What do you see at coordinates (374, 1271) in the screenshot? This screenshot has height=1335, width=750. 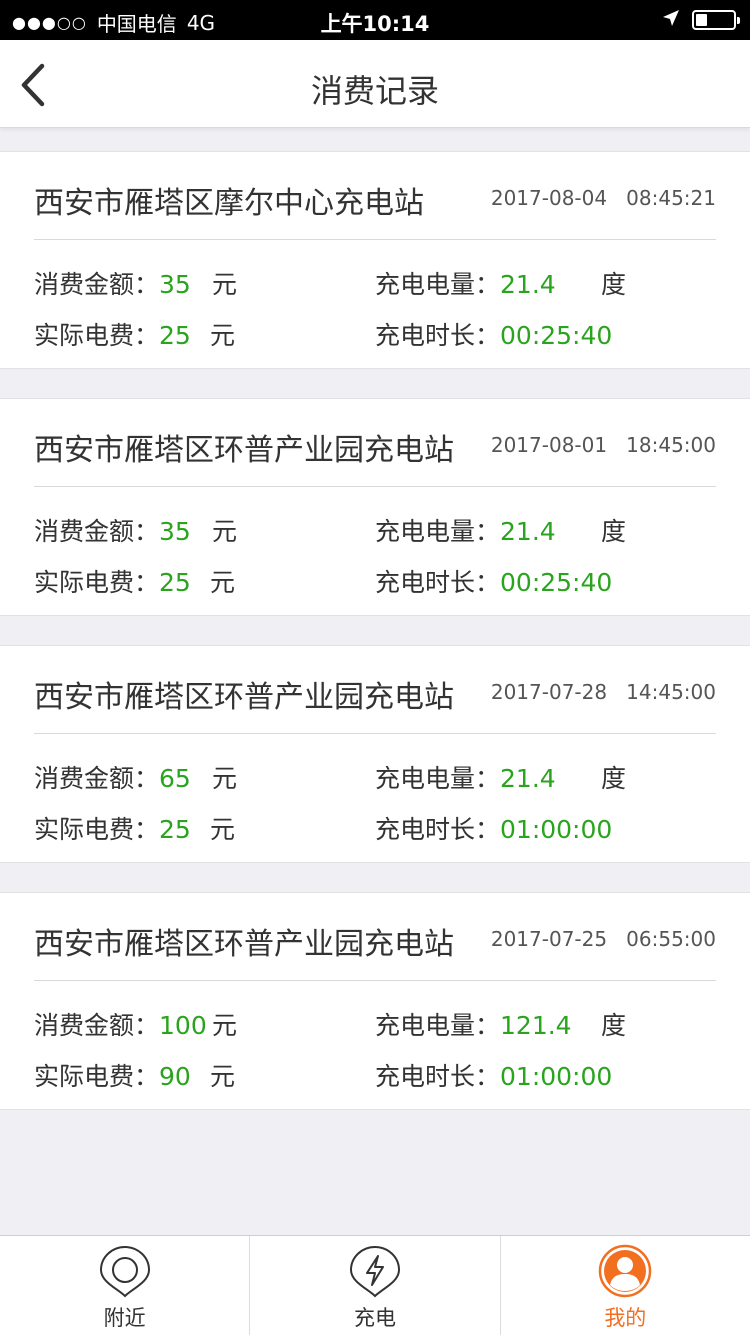 I see `lightning-icon` at bounding box center [374, 1271].